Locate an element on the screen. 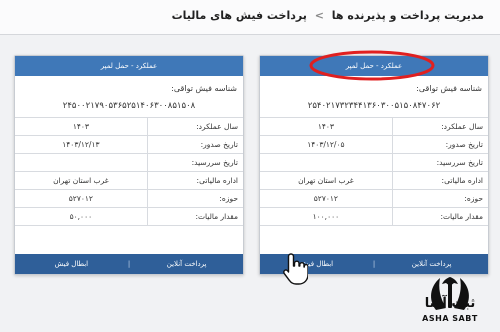 The height and width of the screenshot is (332, 500). watermark-fa-text: ثبت آشا is located at coordinates (450, 303).